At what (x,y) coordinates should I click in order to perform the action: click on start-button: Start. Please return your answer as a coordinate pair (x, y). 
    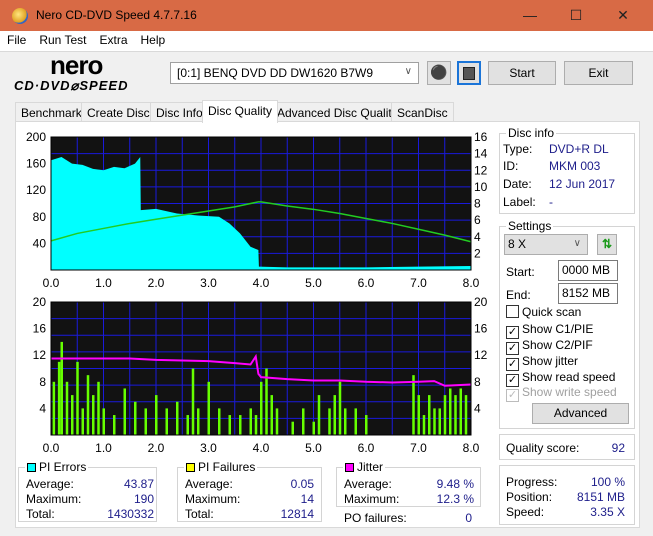
    Looking at the image, I should click on (522, 73).